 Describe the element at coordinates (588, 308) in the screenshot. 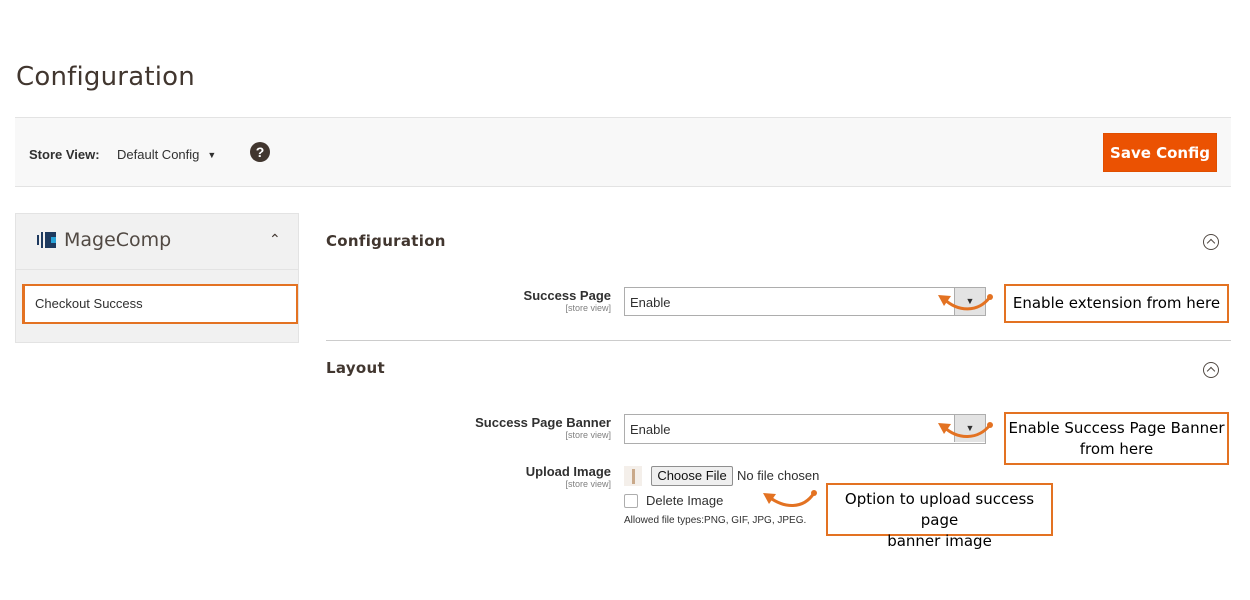

I see `success-page-scope: [store view]` at that location.